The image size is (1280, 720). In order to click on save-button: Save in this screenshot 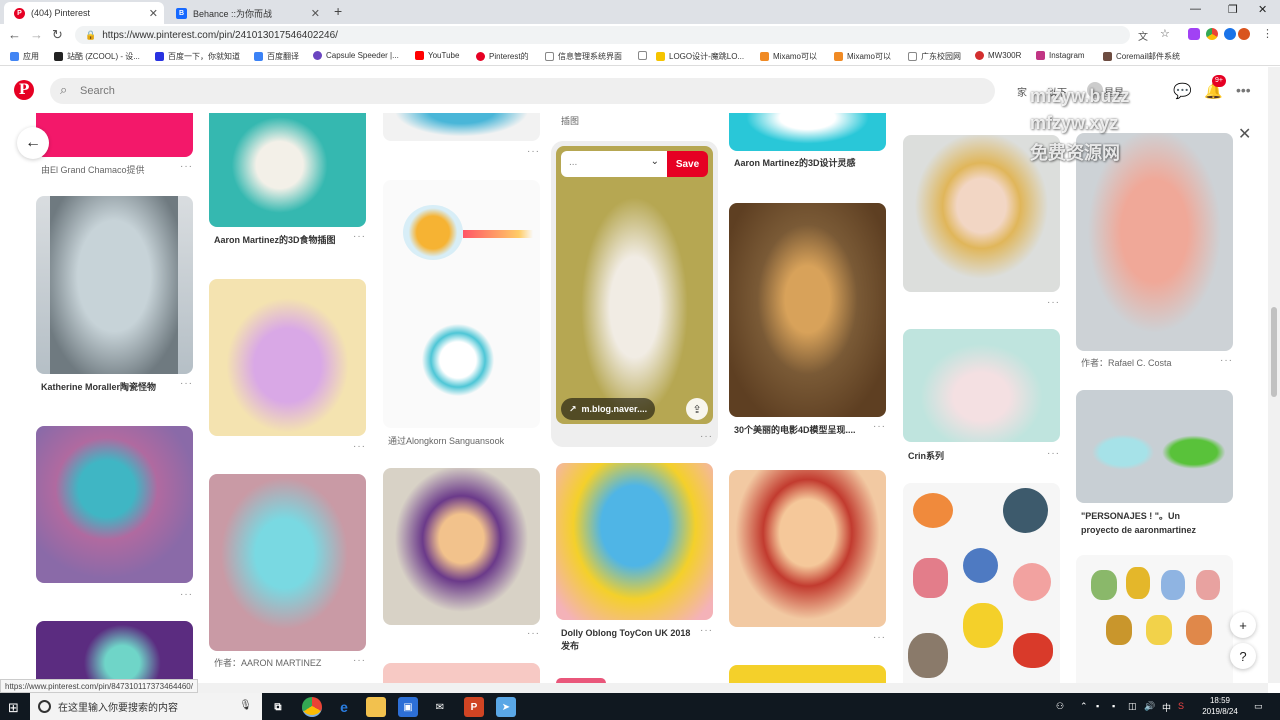, I will do `click(687, 164)`.